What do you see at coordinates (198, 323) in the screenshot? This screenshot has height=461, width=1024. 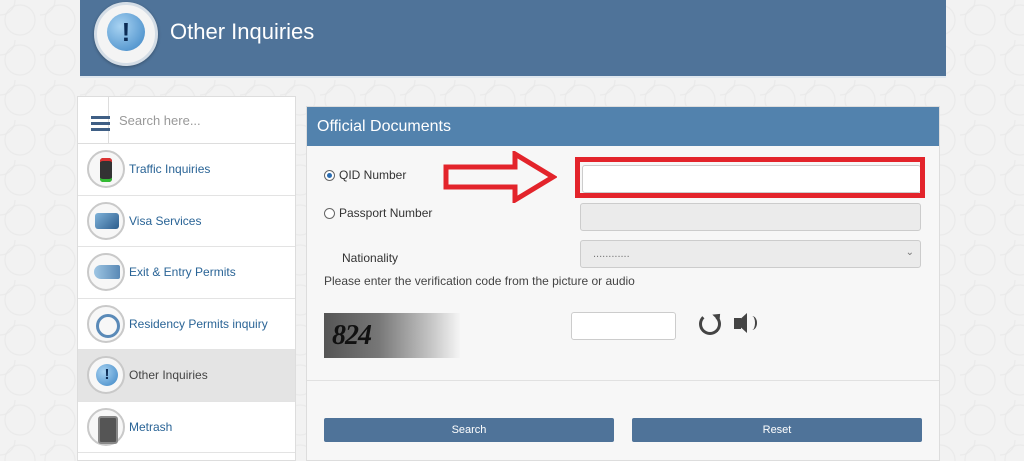 I see `sidebar-item-label: Residency Permits inquiry` at bounding box center [198, 323].